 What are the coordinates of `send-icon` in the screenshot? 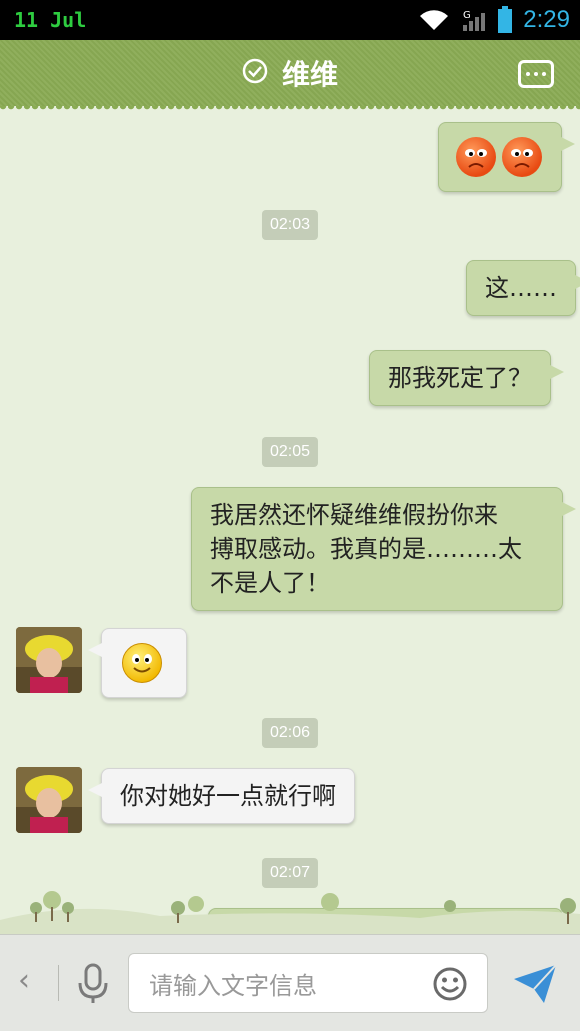 It's located at (535, 986).